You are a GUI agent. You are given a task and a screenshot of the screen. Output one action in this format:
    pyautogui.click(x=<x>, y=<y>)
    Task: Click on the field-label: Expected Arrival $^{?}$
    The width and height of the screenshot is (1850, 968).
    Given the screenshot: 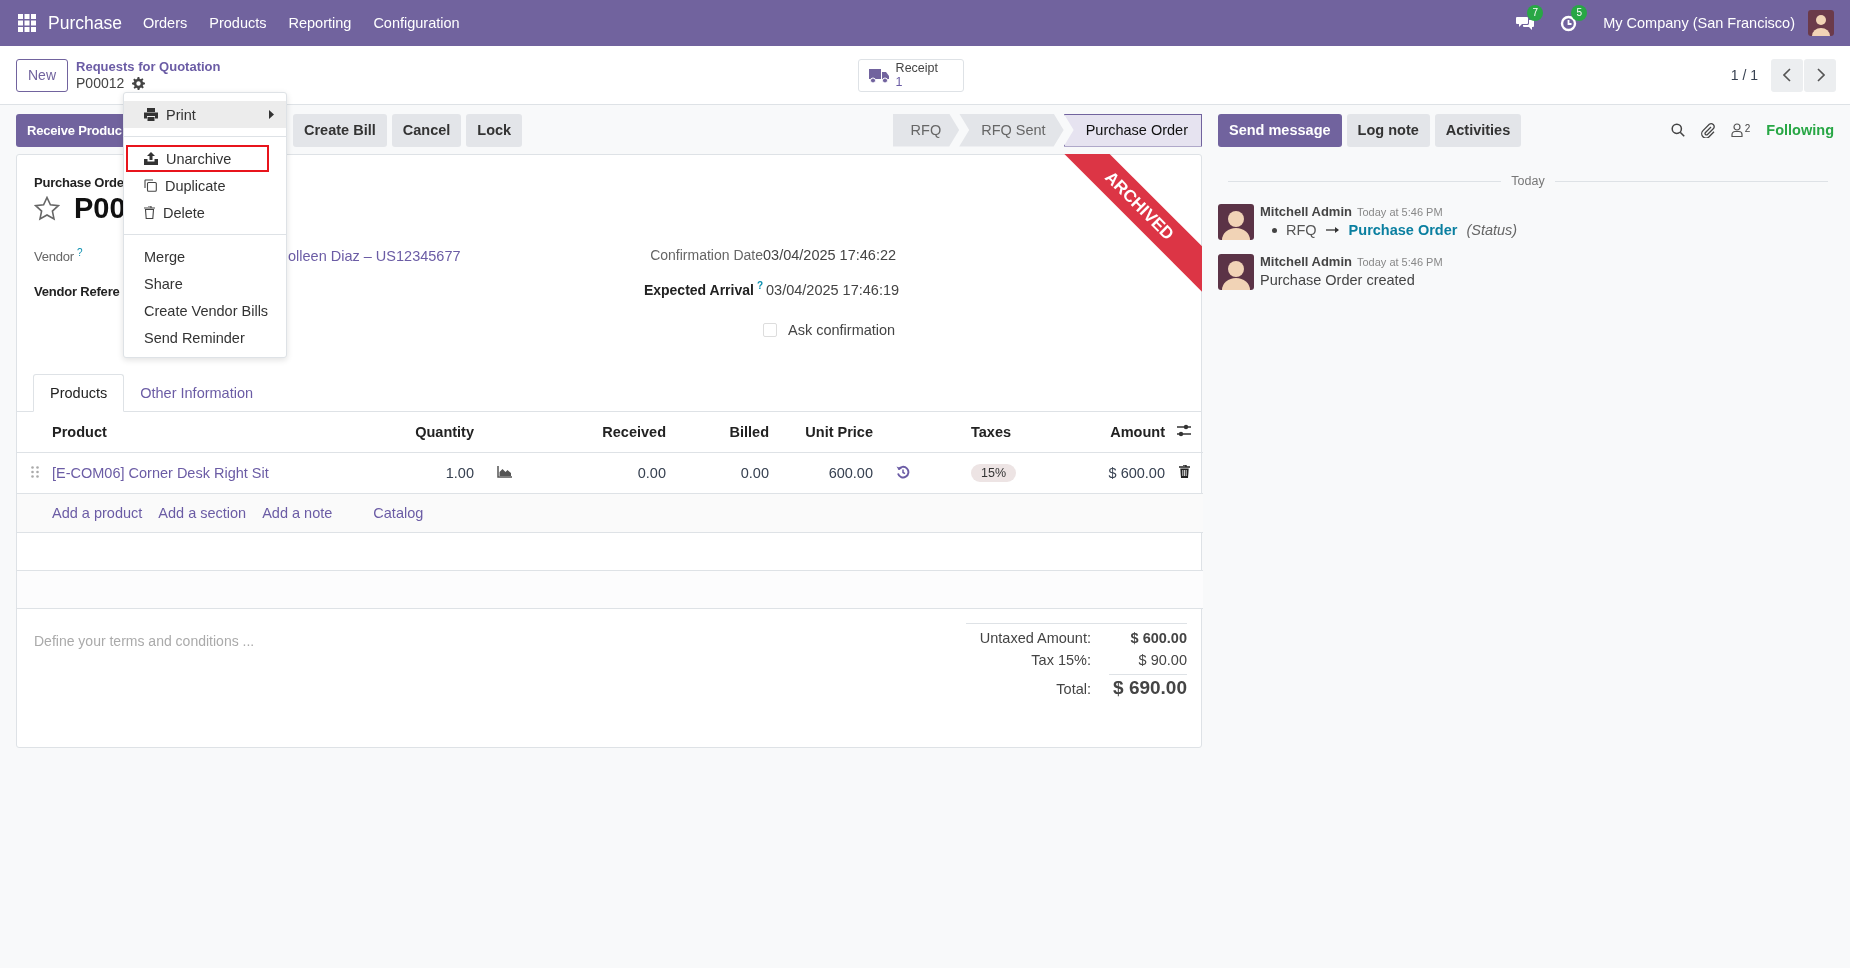 What is the action you would take?
    pyautogui.click(x=703, y=289)
    